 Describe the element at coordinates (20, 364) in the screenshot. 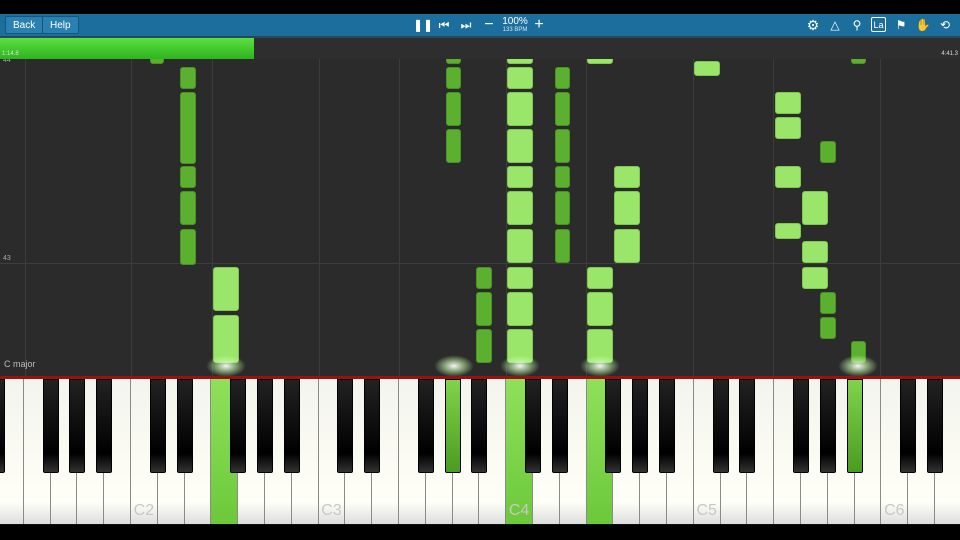

I see `key-signature-label: C major` at that location.